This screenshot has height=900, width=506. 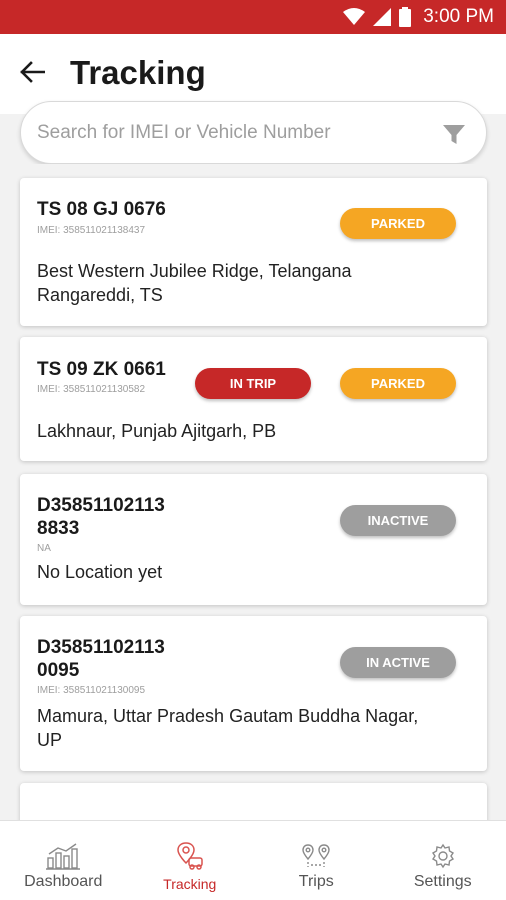 What do you see at coordinates (316, 881) in the screenshot?
I see `nav-label: Trips` at bounding box center [316, 881].